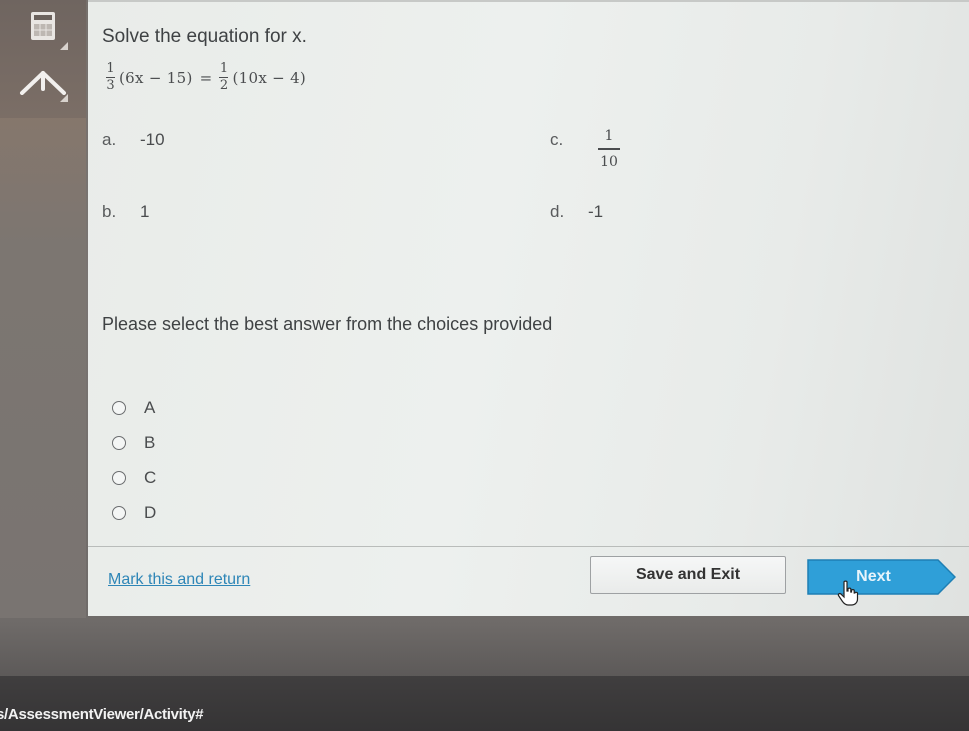 The image size is (969, 731). Describe the element at coordinates (557, 139) in the screenshot. I see `choice-letter: c.` at that location.